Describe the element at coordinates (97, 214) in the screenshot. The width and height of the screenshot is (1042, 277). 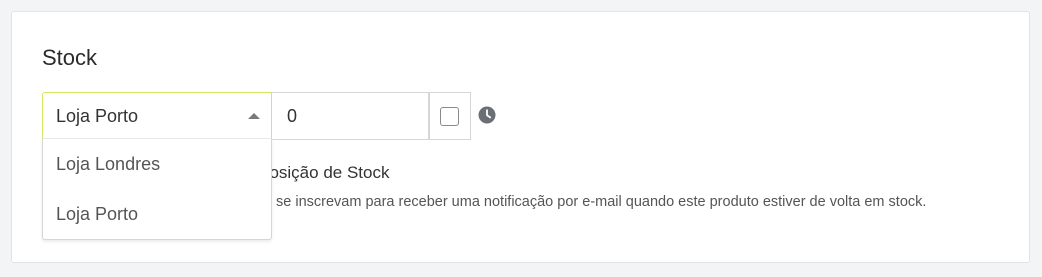
I see `dropdown-option-loja-porto: Loja Porto` at that location.